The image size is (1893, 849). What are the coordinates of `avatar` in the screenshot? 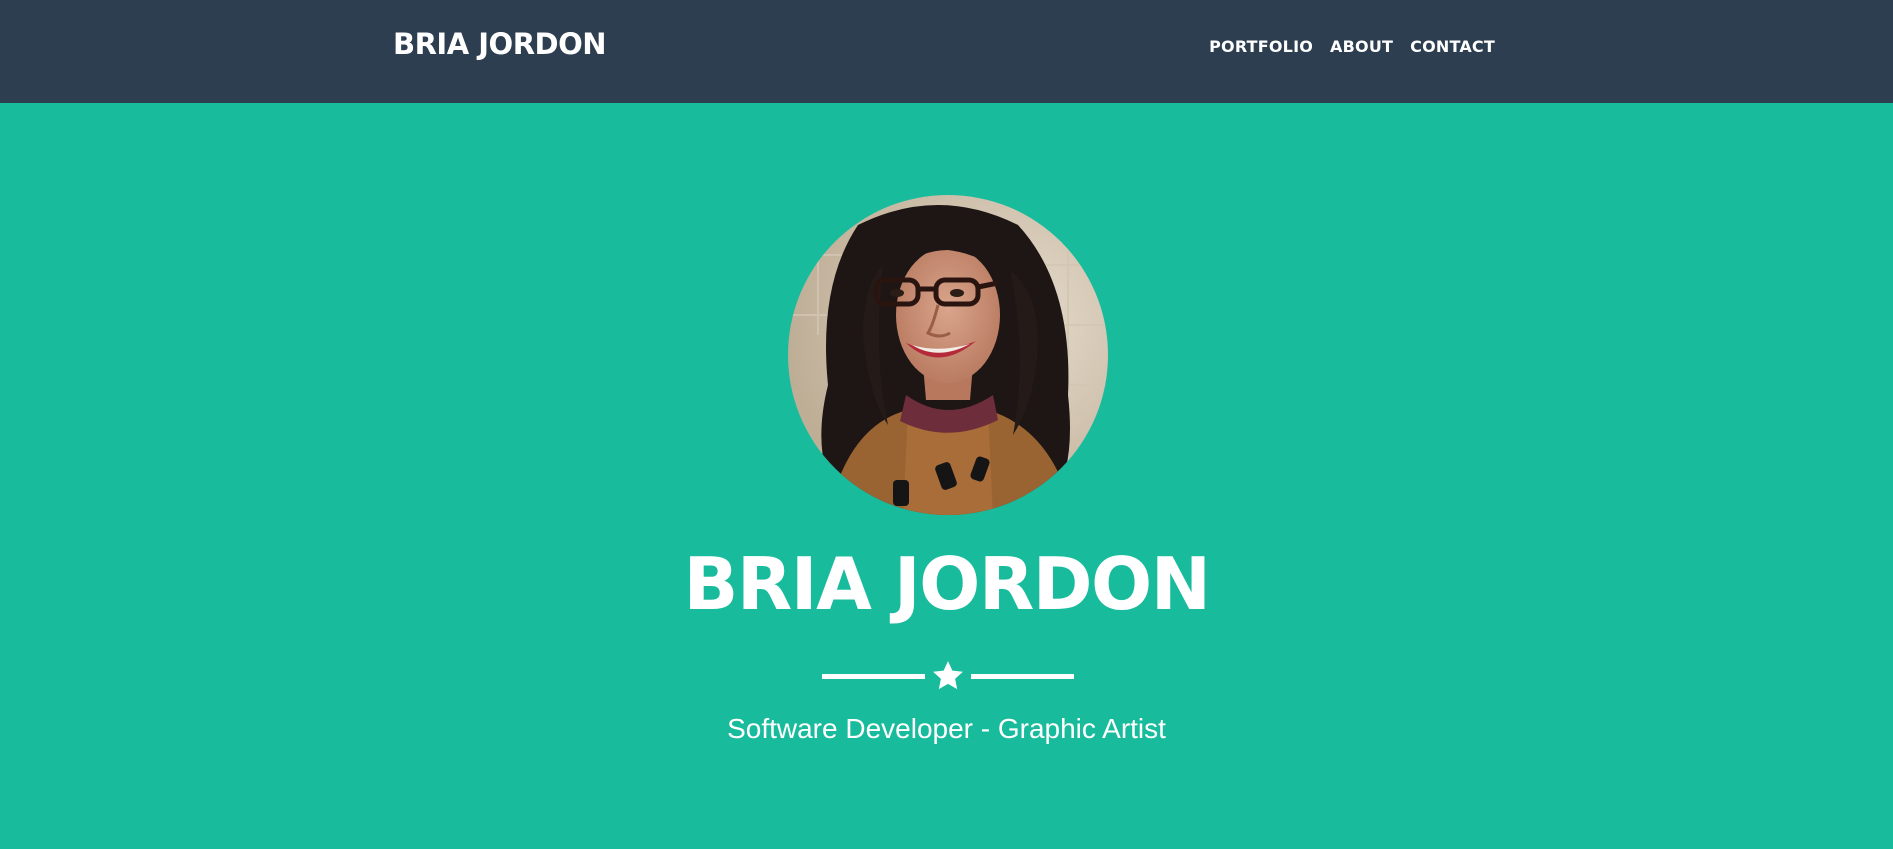 It's located at (948, 355).